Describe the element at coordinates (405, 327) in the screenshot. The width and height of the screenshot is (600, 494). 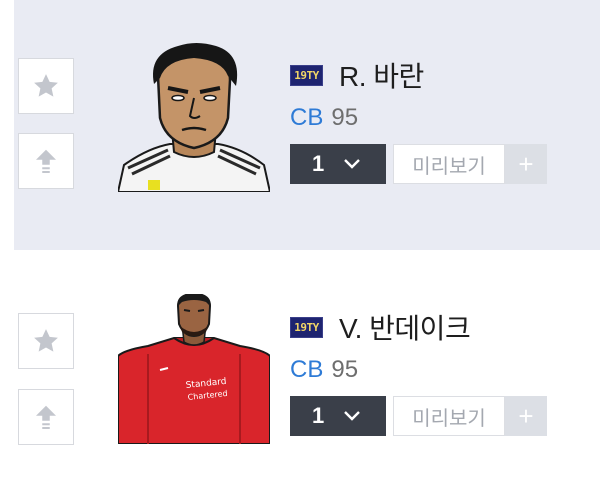
I see `player-name: V. 반데이크` at that location.